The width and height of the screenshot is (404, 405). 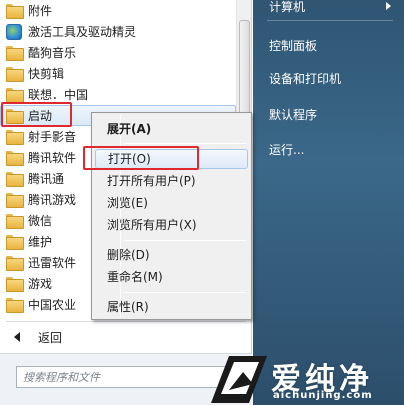 I want to click on right-item-default-programs: 默认程序, so click(x=293, y=114).